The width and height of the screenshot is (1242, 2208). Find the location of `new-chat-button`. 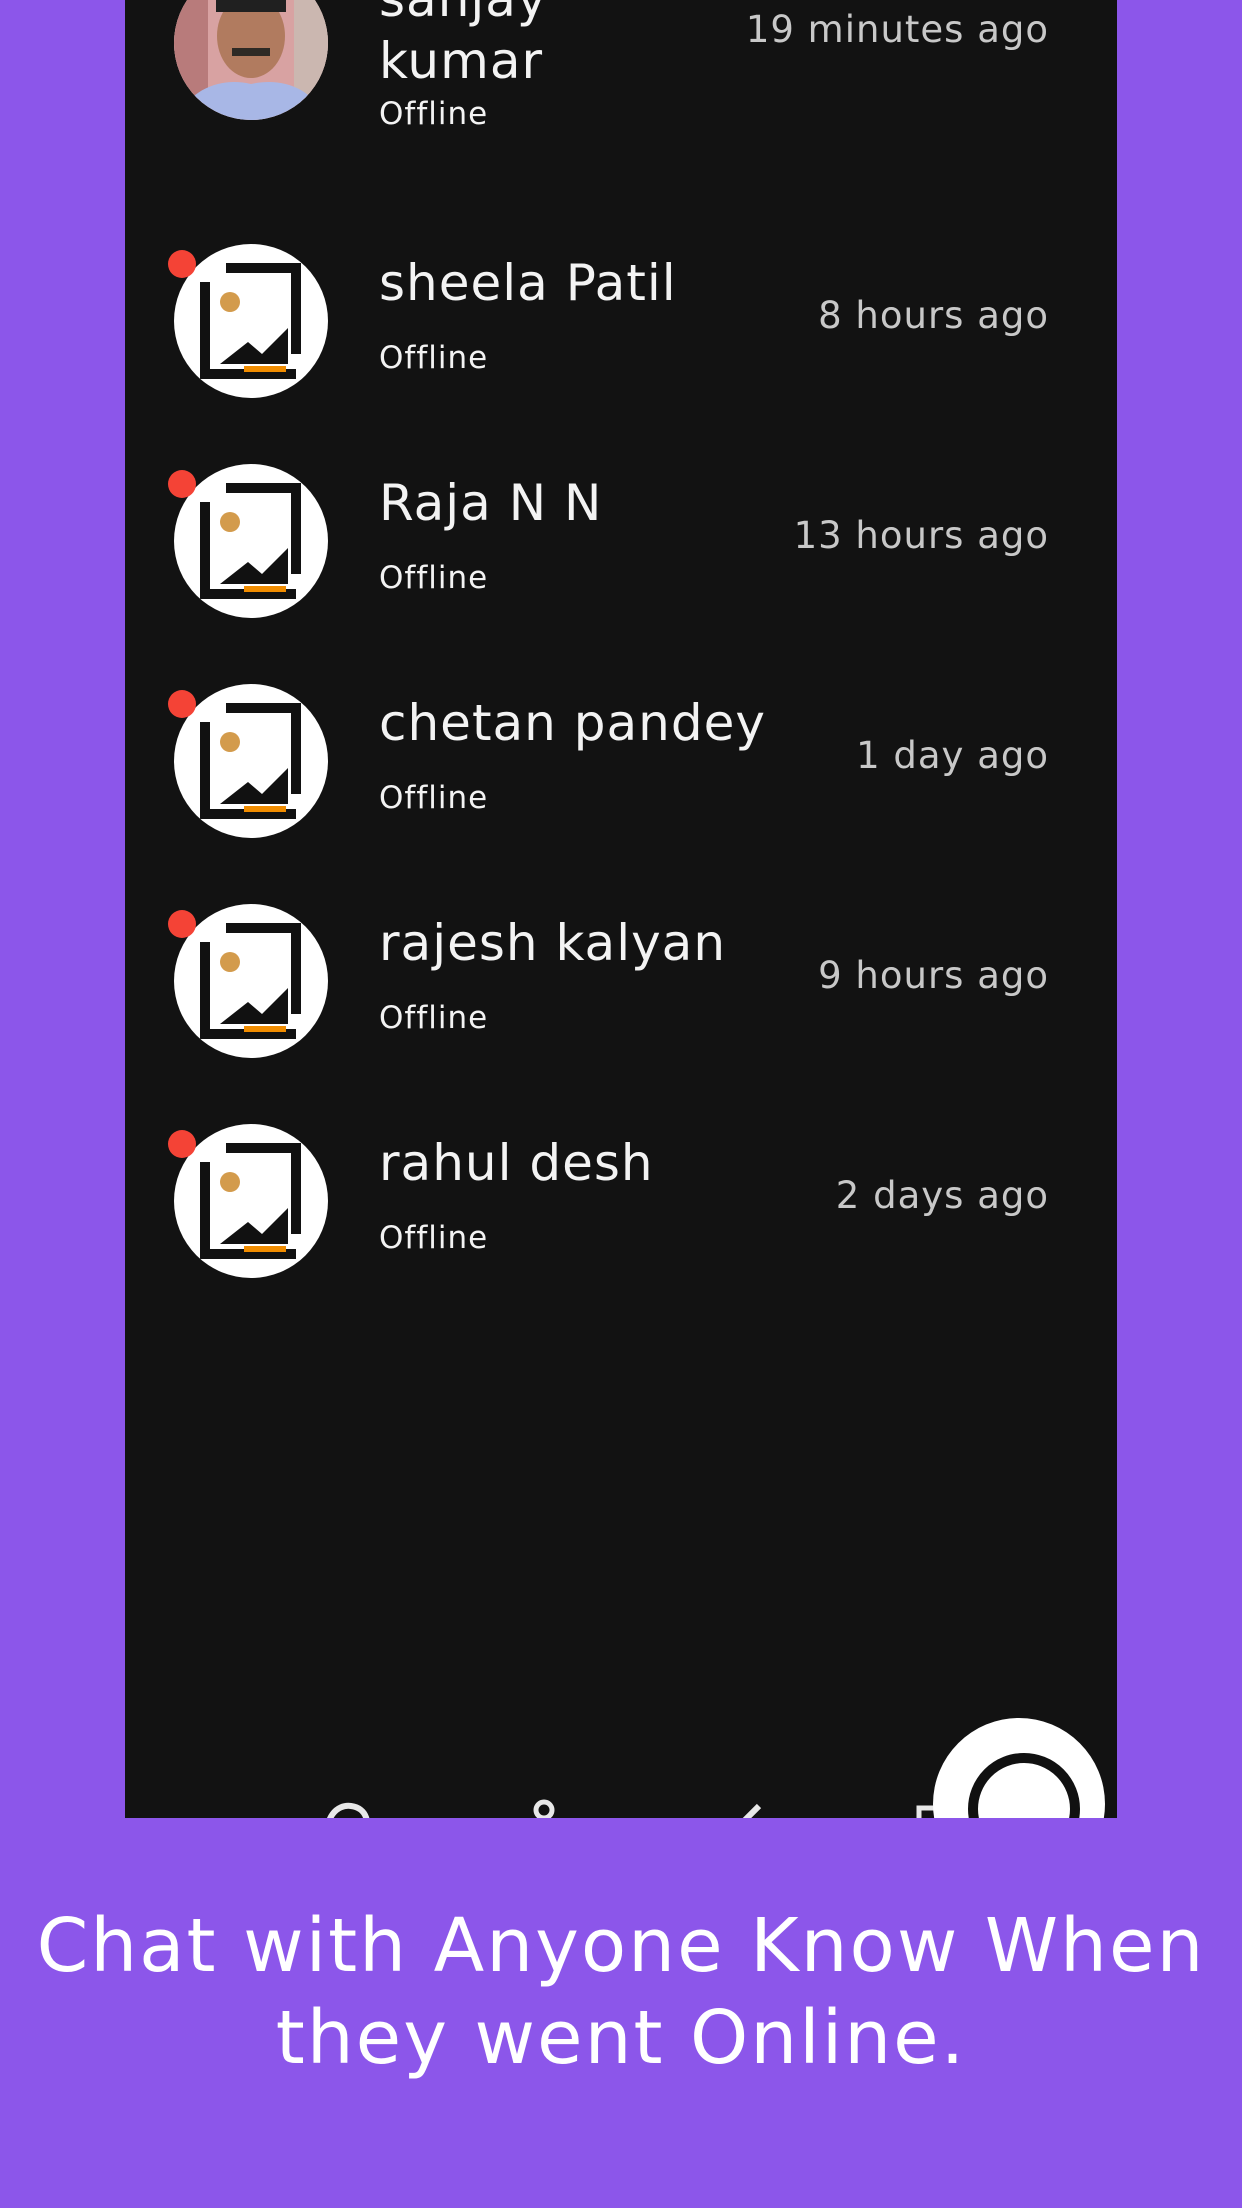

new-chat-button is located at coordinates (1019, 1768).